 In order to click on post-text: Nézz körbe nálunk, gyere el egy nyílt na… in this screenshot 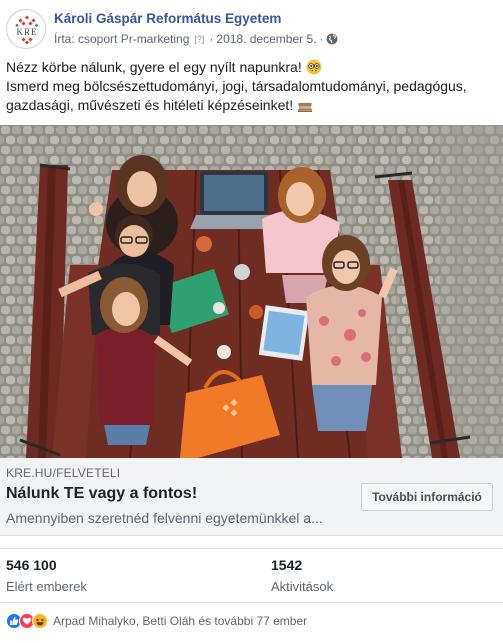, I will do `click(251, 86)`.